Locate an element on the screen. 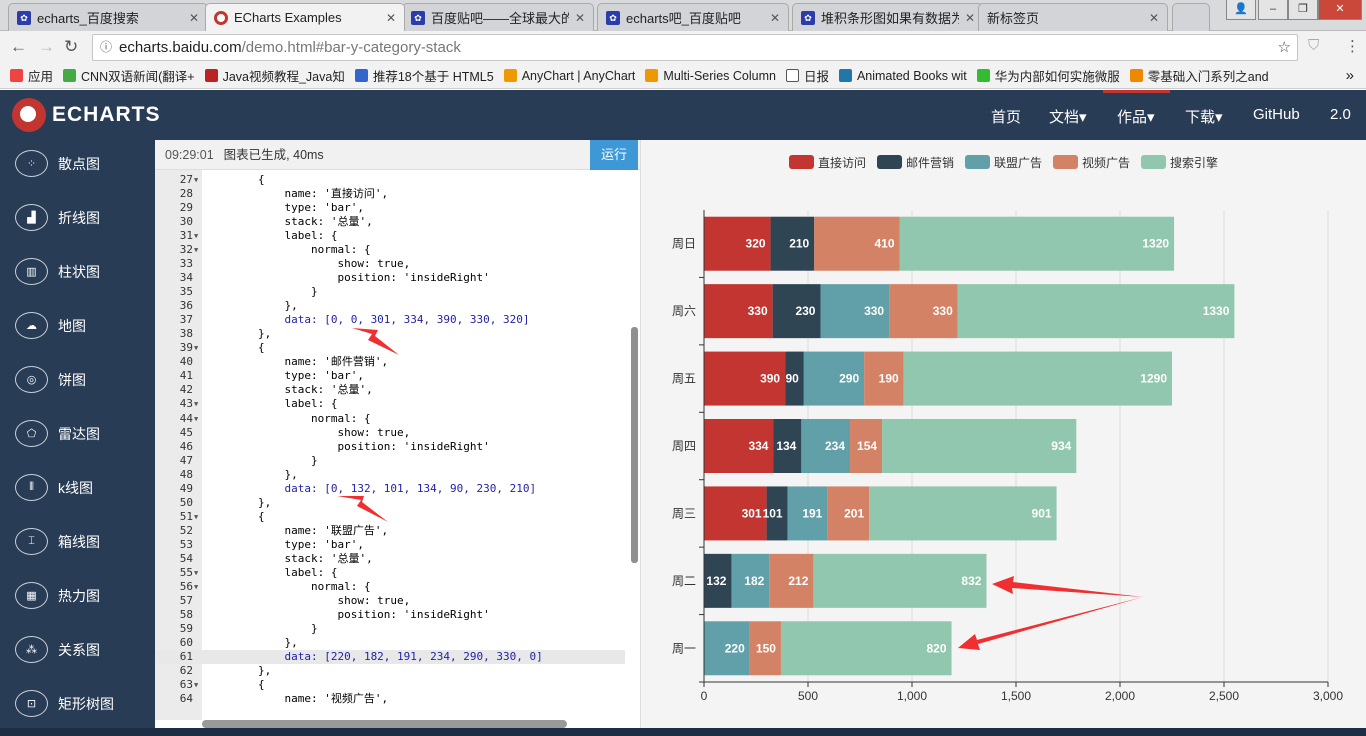 This screenshot has width=1366, height=736. browser-tab: ✿新标签页✕ is located at coordinates (1073, 17).